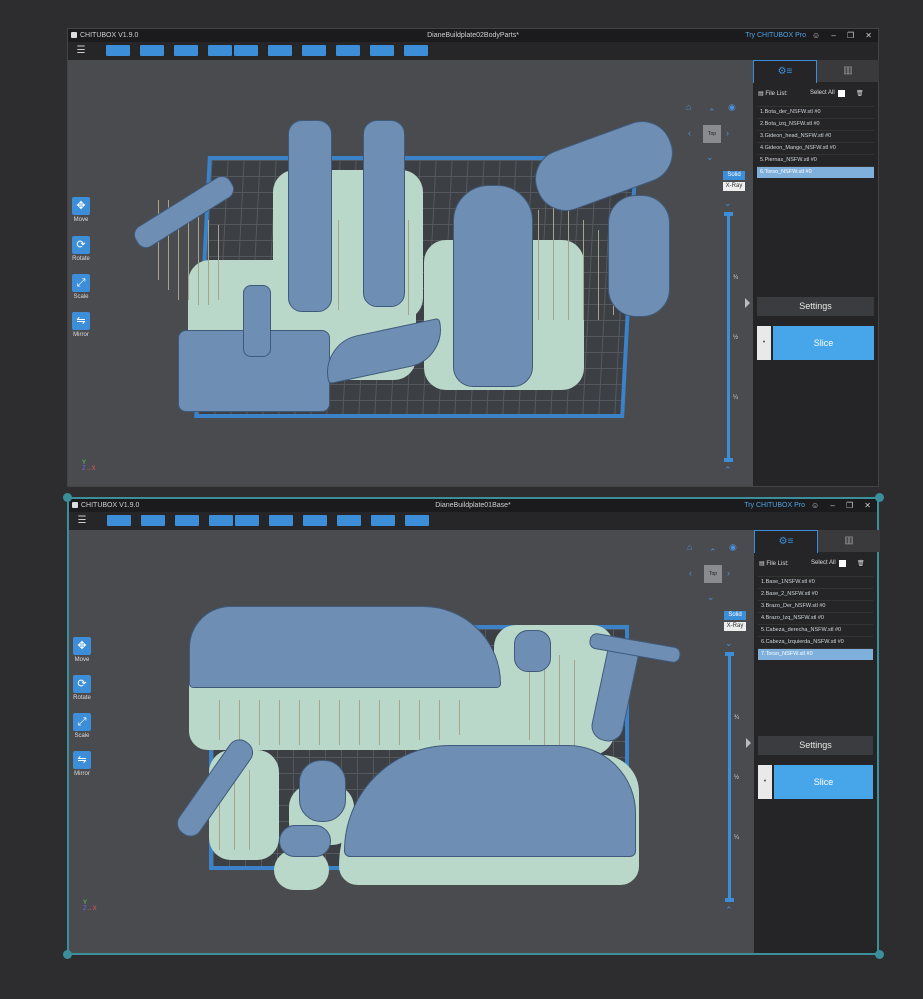 This screenshot has height=999, width=923. What do you see at coordinates (815, 630) in the screenshot?
I see `file-list-item: 5.Cabeza_derecha_NSFW.stl #0` at bounding box center [815, 630].